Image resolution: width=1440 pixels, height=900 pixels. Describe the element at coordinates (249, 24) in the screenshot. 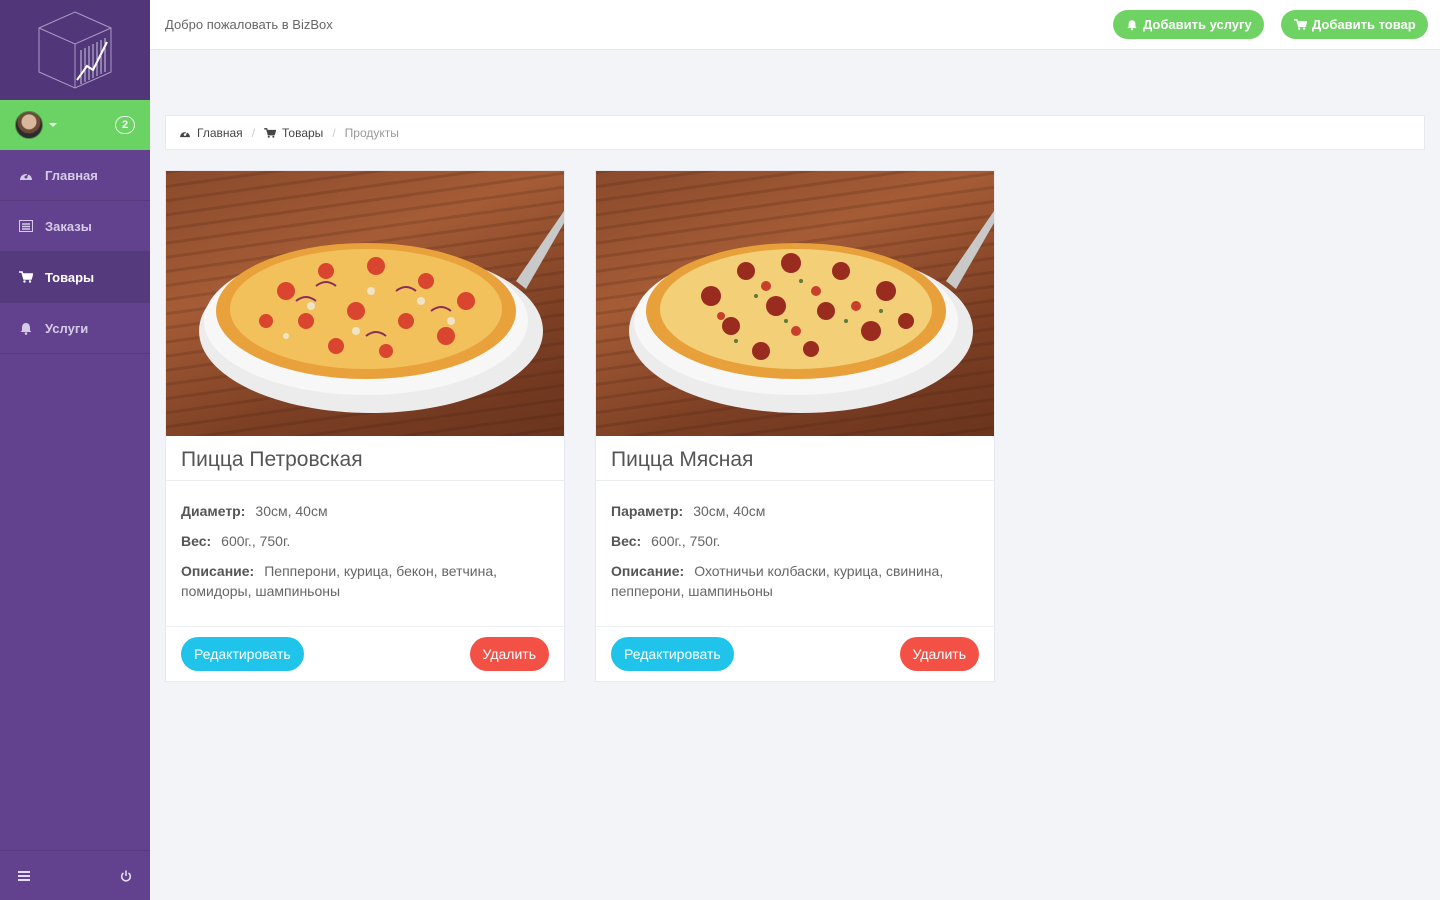

I see `welcome-text: Добро пожаловать в BizBox` at that location.